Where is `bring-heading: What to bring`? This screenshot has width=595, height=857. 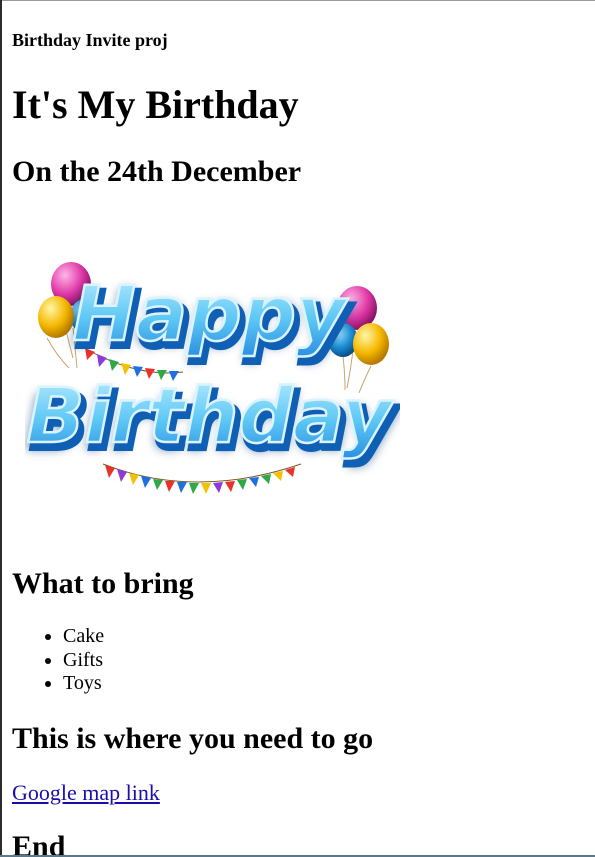 bring-heading: What to bring is located at coordinates (103, 583).